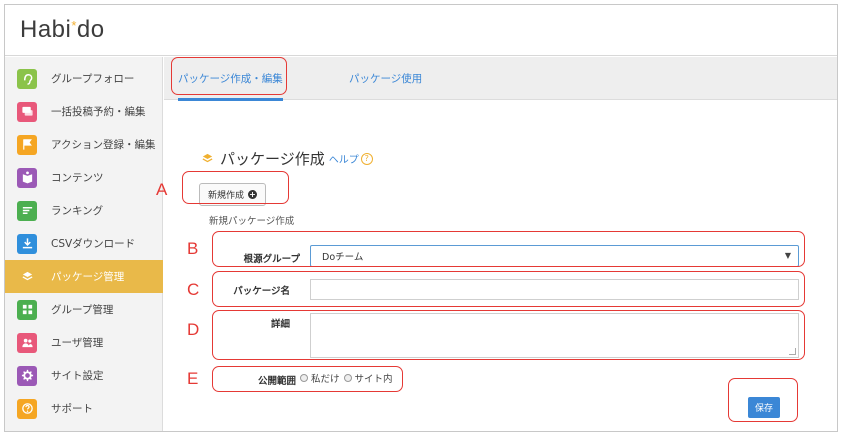 This screenshot has height=440, width=845. Describe the element at coordinates (90, 29) in the screenshot. I see `logo-text-part2: do` at that location.